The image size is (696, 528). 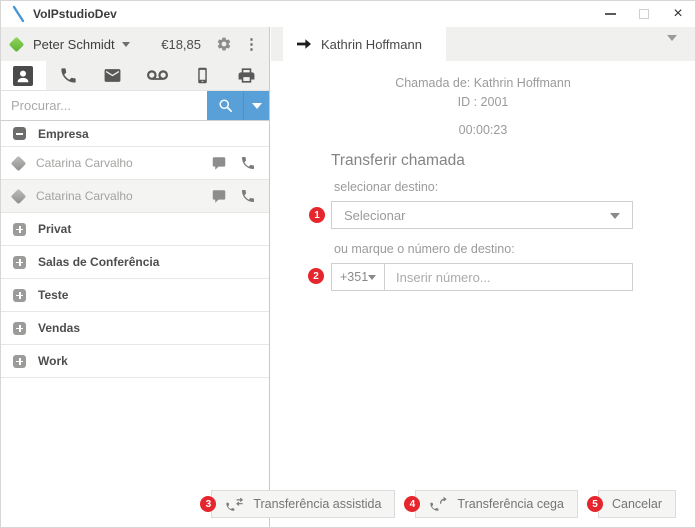 What do you see at coordinates (202, 75) in the screenshot?
I see `tab-mobile` at bounding box center [202, 75].